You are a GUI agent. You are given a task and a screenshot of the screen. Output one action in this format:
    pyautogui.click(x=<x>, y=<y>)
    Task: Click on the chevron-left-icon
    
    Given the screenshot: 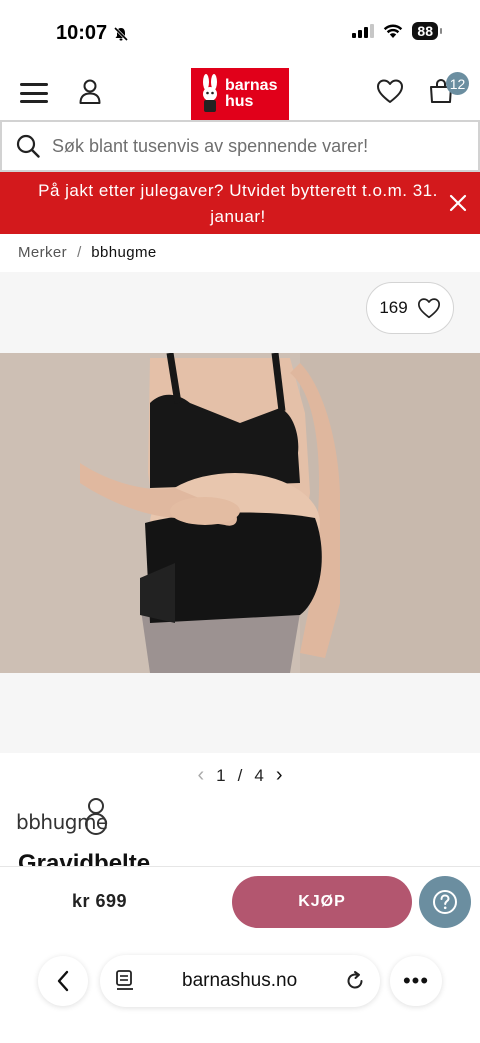 What is the action you would take?
    pyautogui.click(x=63, y=981)
    